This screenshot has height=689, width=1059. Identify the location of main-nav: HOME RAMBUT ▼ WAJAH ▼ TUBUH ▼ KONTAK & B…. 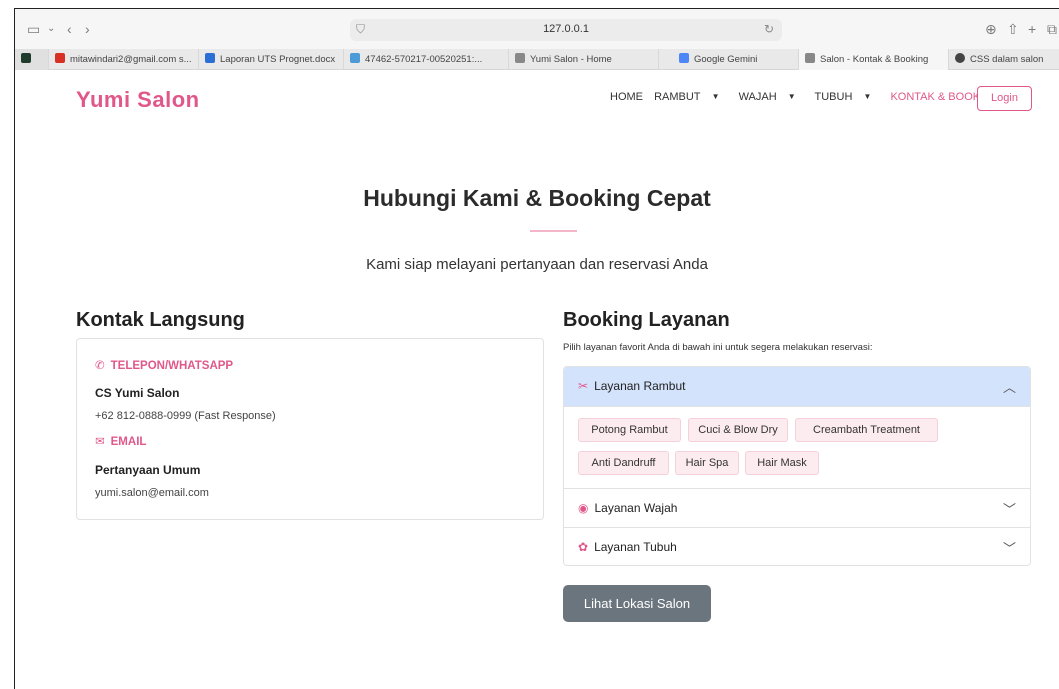
(809, 97).